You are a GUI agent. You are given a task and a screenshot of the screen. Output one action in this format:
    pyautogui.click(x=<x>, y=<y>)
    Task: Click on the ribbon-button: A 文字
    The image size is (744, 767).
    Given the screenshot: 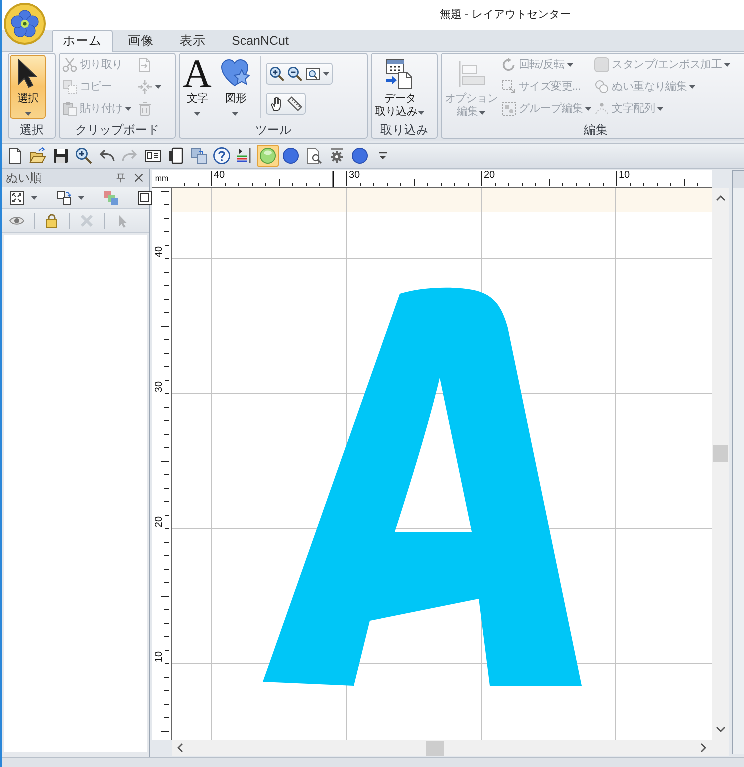 What is the action you would take?
    pyautogui.click(x=197, y=87)
    